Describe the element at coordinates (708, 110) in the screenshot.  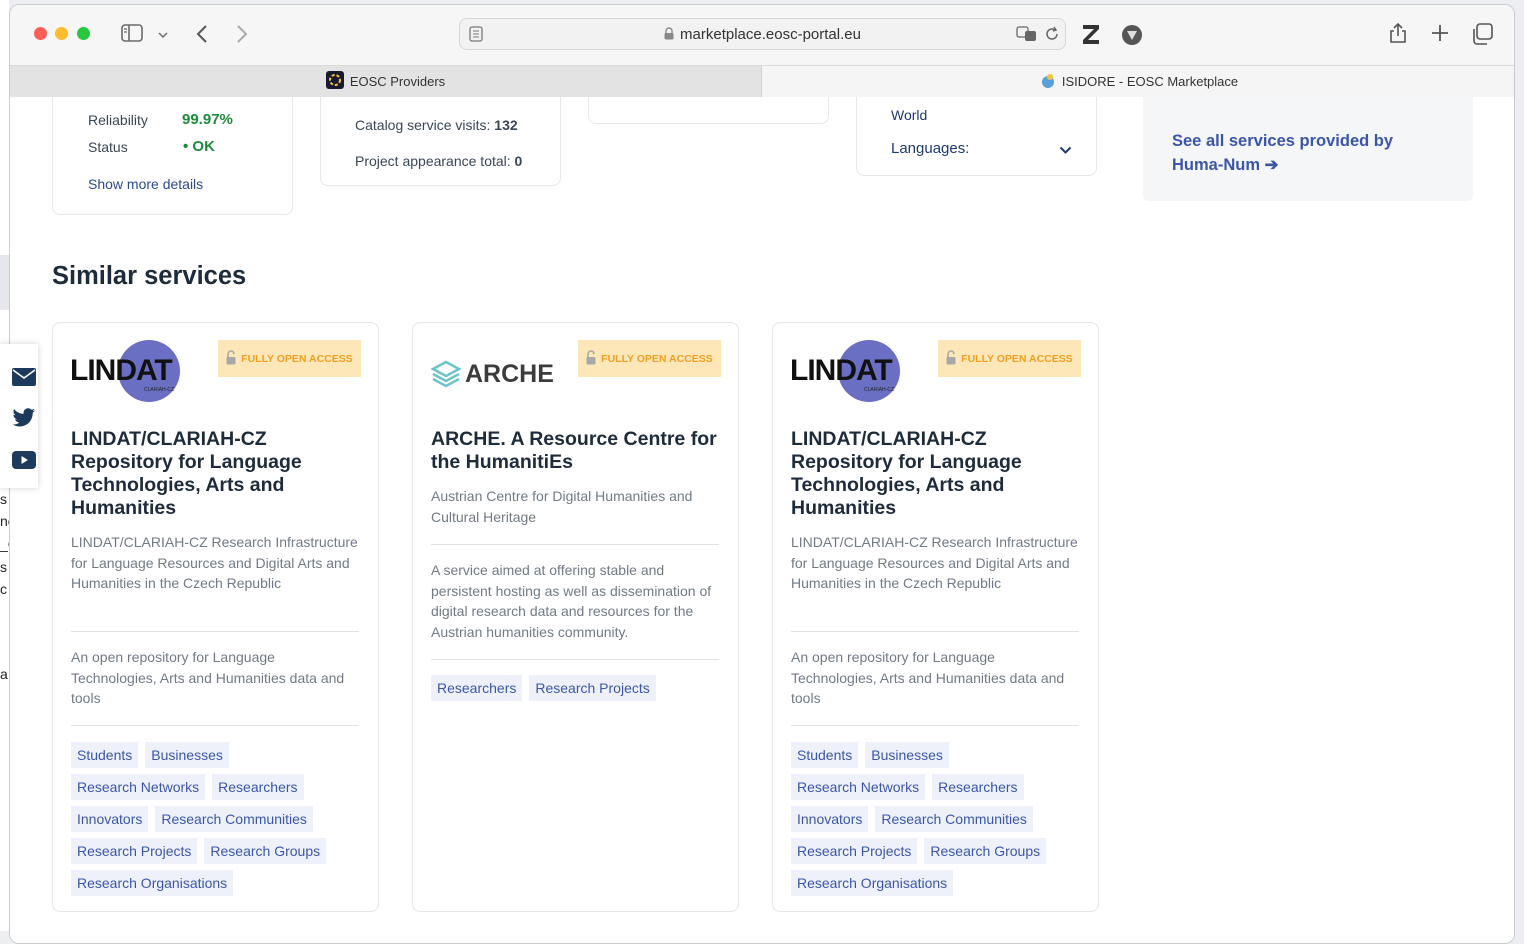
I see `info-card` at that location.